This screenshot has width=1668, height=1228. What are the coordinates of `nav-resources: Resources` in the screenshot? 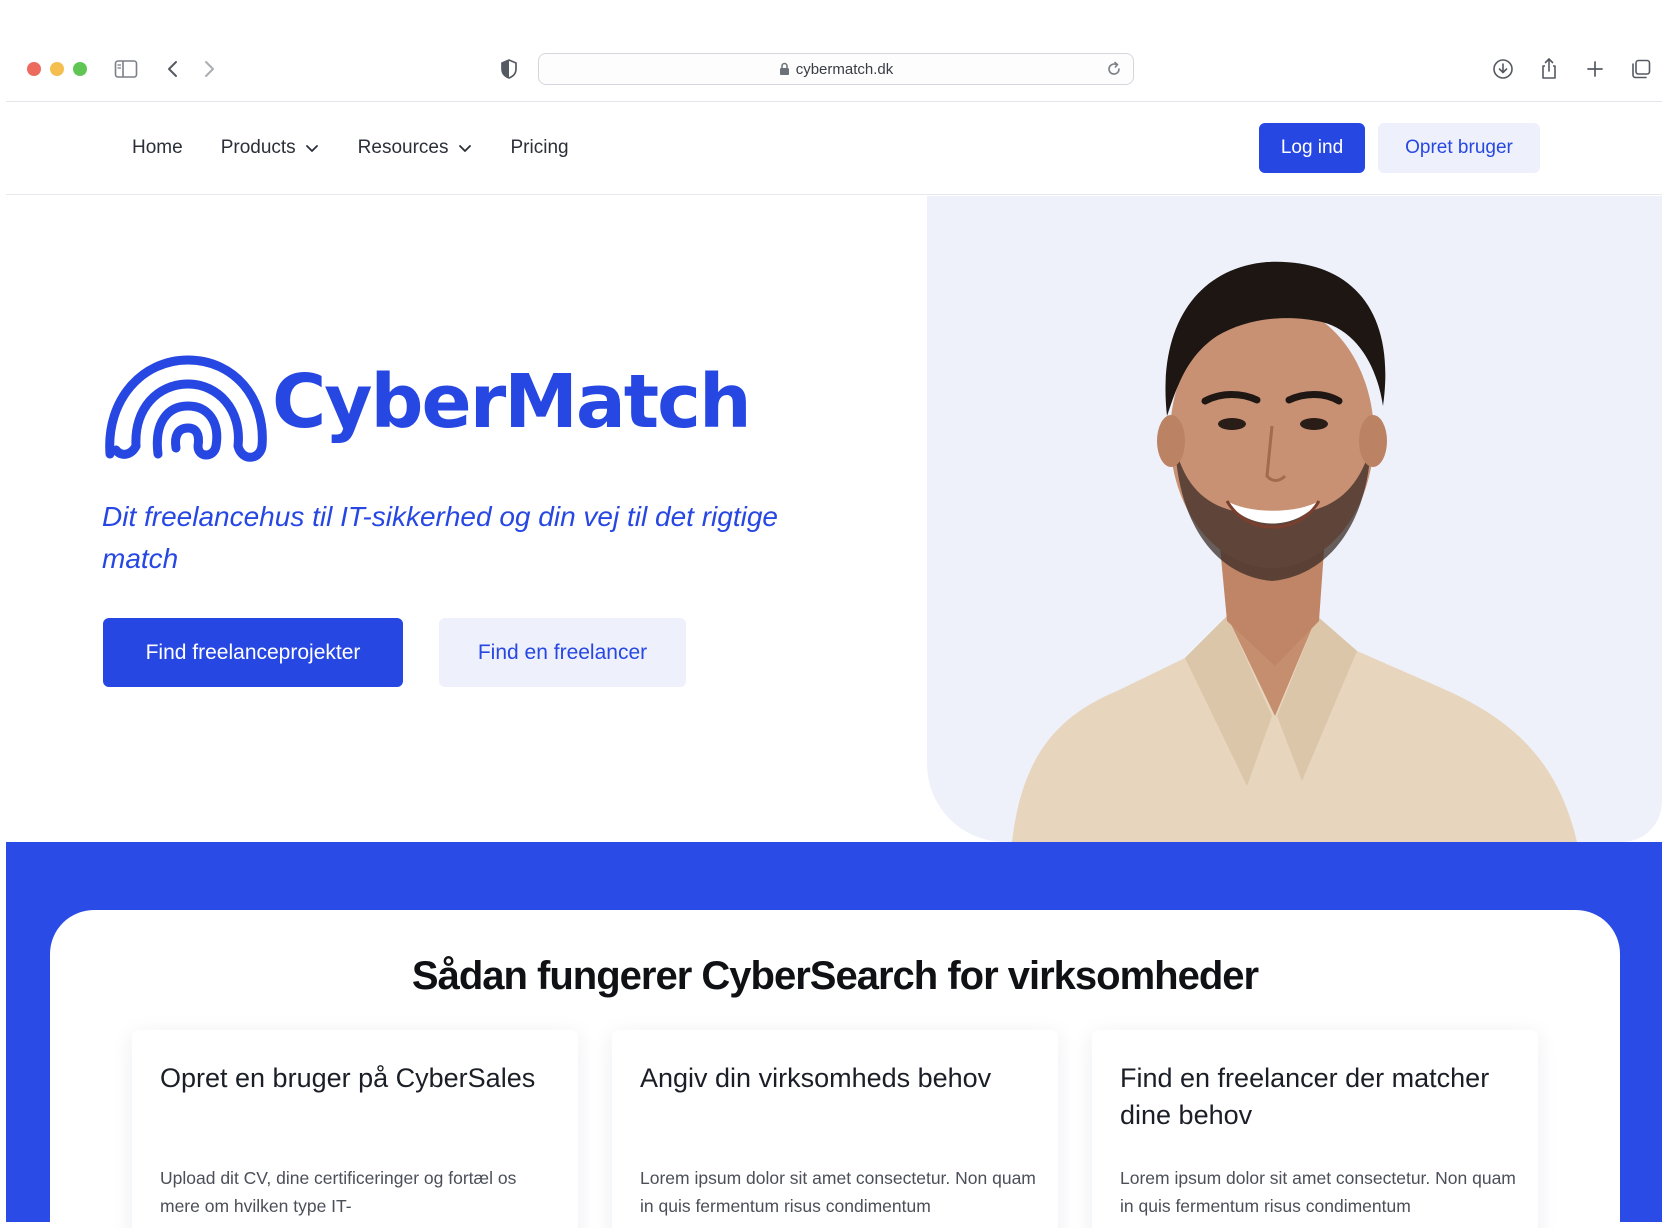 It's located at (415, 148).